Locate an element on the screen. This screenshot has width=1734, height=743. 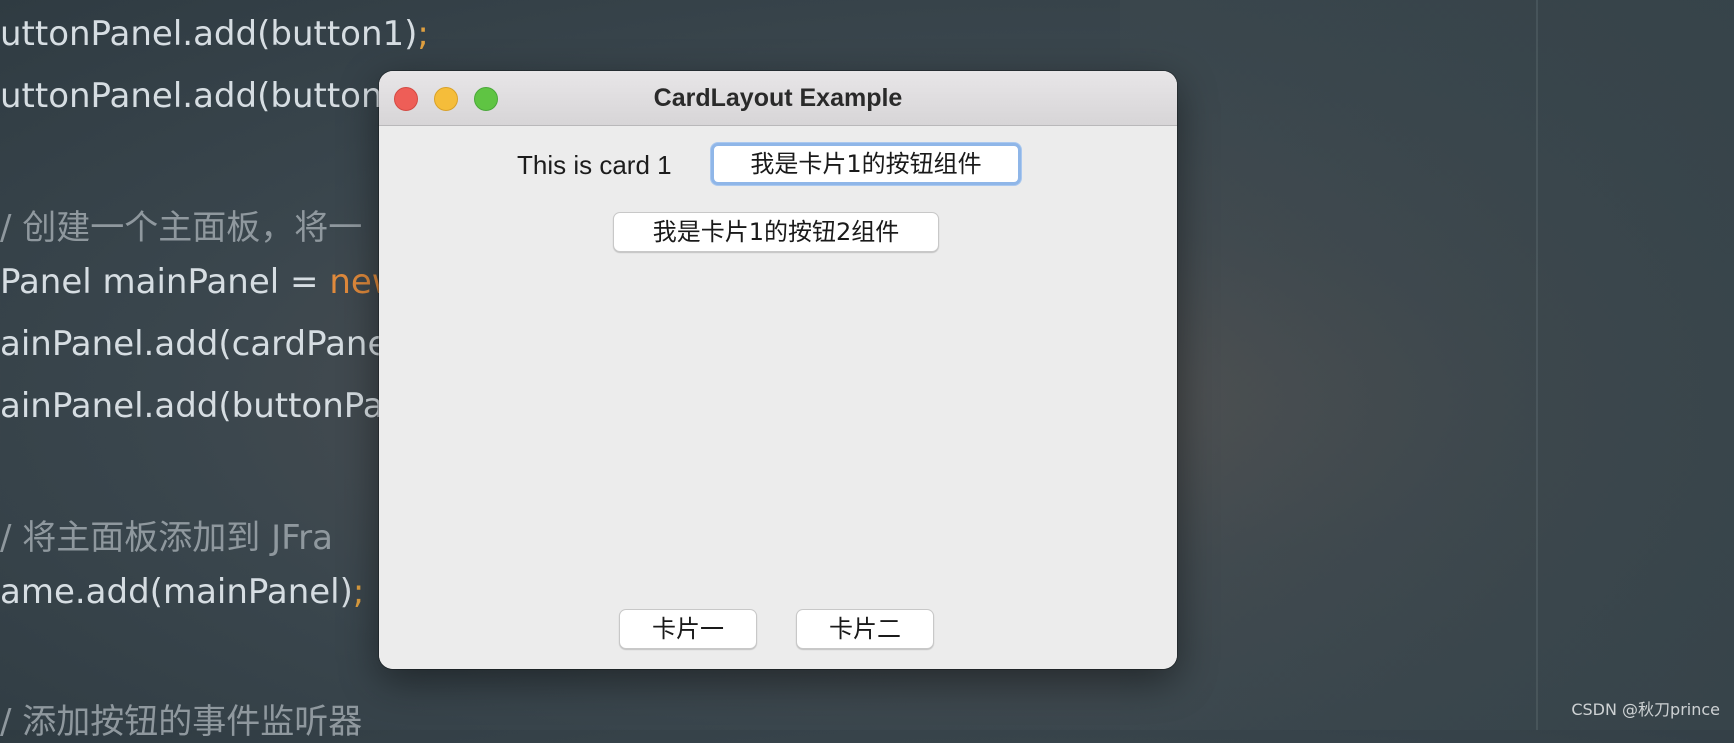
card1-button2: 我是卡片1的按钮2组件 is located at coordinates (776, 232).